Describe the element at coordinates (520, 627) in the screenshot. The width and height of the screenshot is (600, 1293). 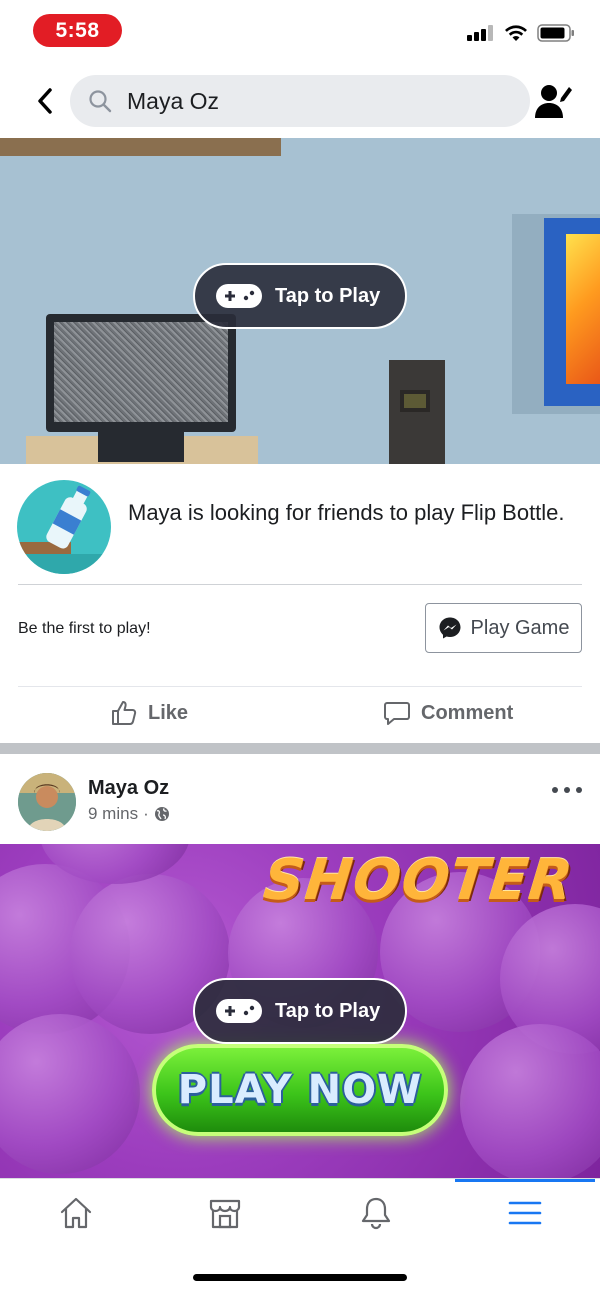
I see `play-game-label: Play Game` at that location.